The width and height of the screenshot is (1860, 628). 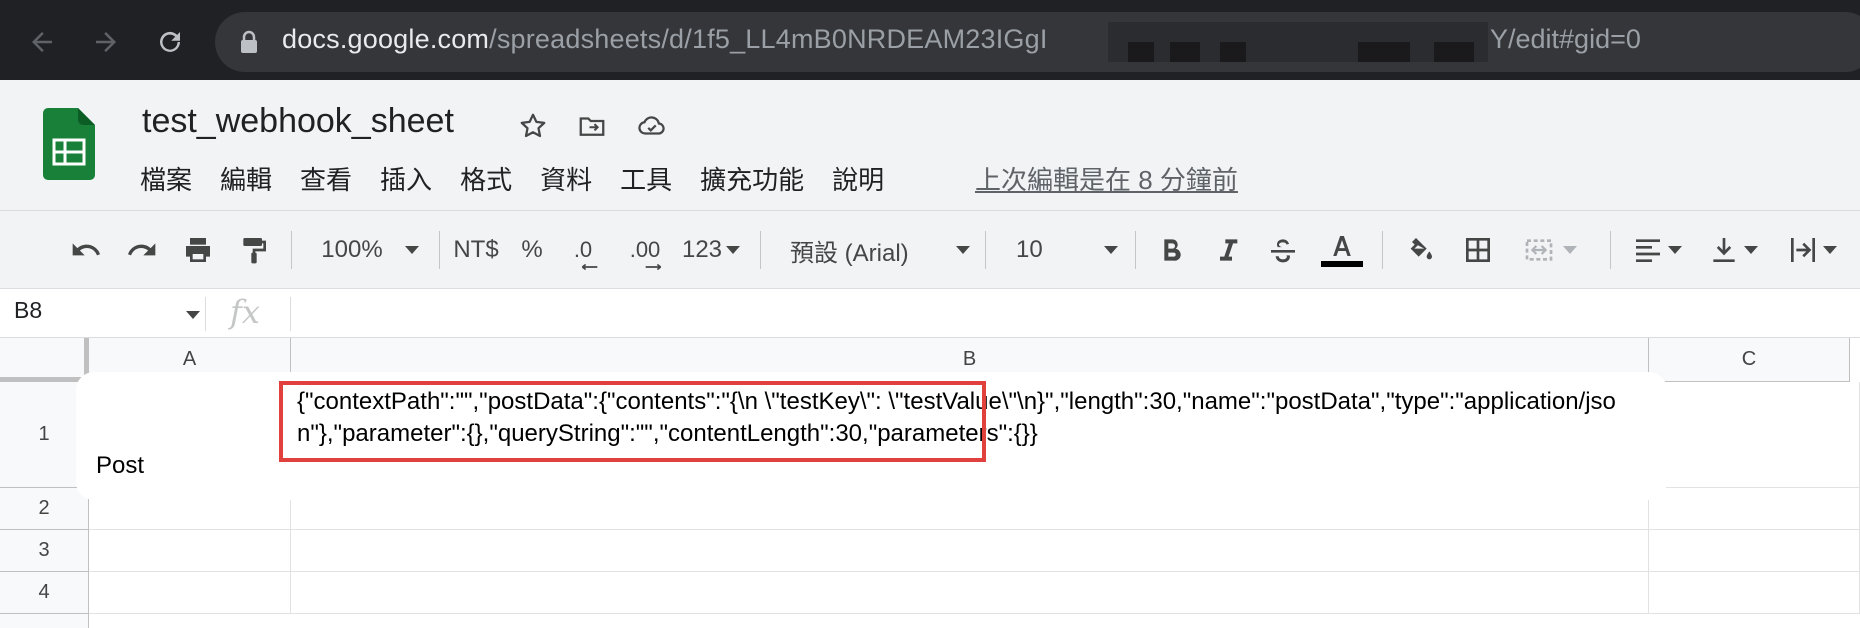 I want to click on row-header-2: 2, so click(x=44, y=509).